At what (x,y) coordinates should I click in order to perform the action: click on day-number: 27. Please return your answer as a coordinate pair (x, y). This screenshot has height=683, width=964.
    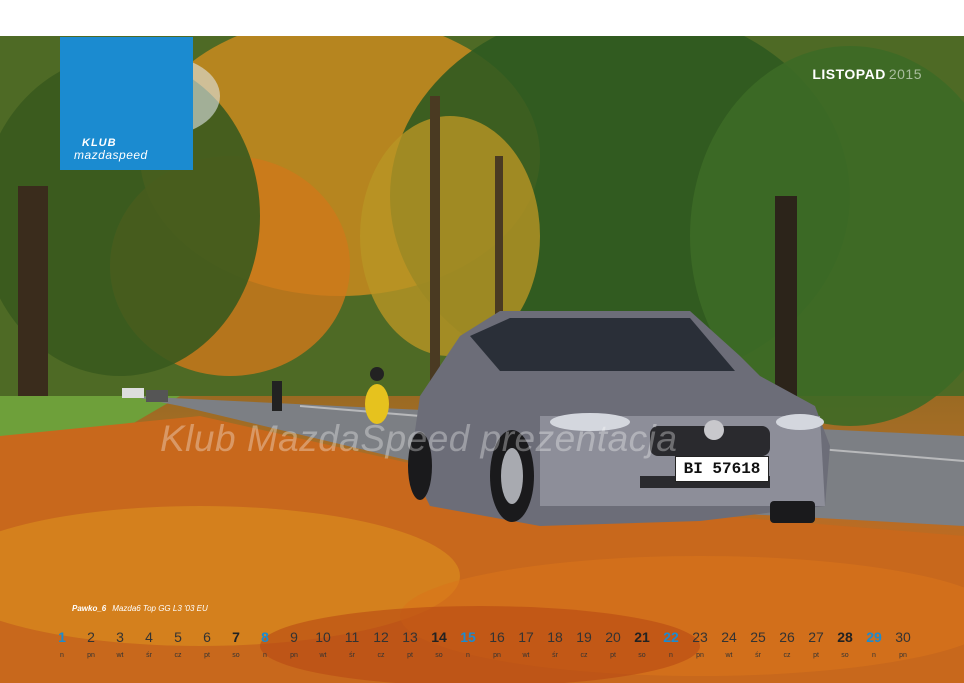
    Looking at the image, I should click on (816, 637).